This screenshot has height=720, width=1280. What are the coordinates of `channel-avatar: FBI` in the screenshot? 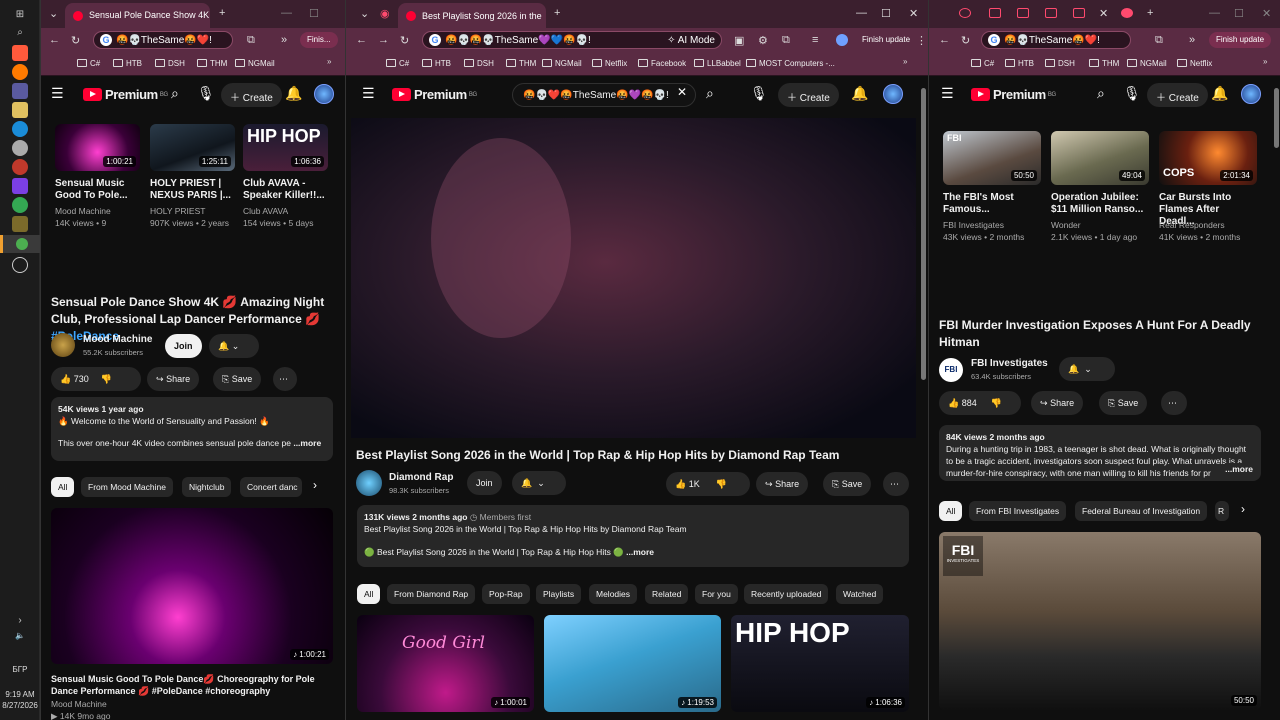 It's located at (951, 370).